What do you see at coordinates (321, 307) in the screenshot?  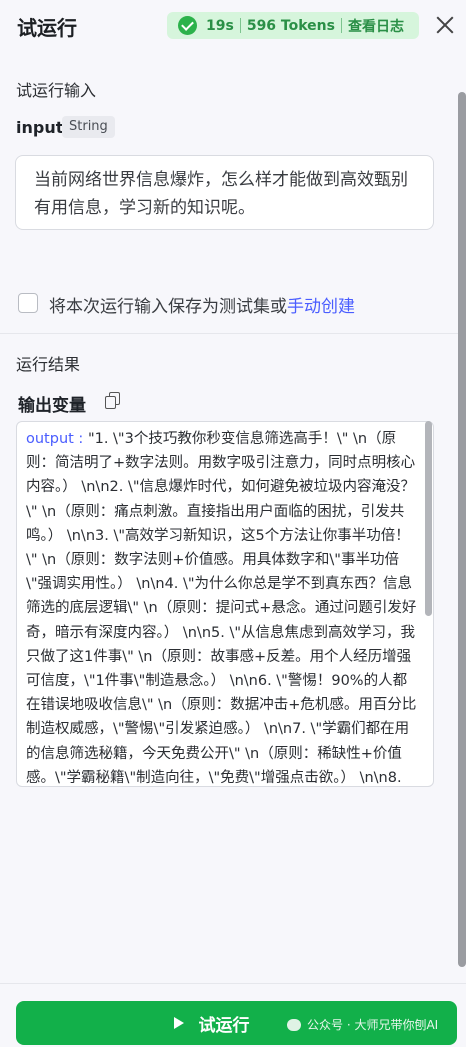 I see `manual-create-link: 手动创建` at bounding box center [321, 307].